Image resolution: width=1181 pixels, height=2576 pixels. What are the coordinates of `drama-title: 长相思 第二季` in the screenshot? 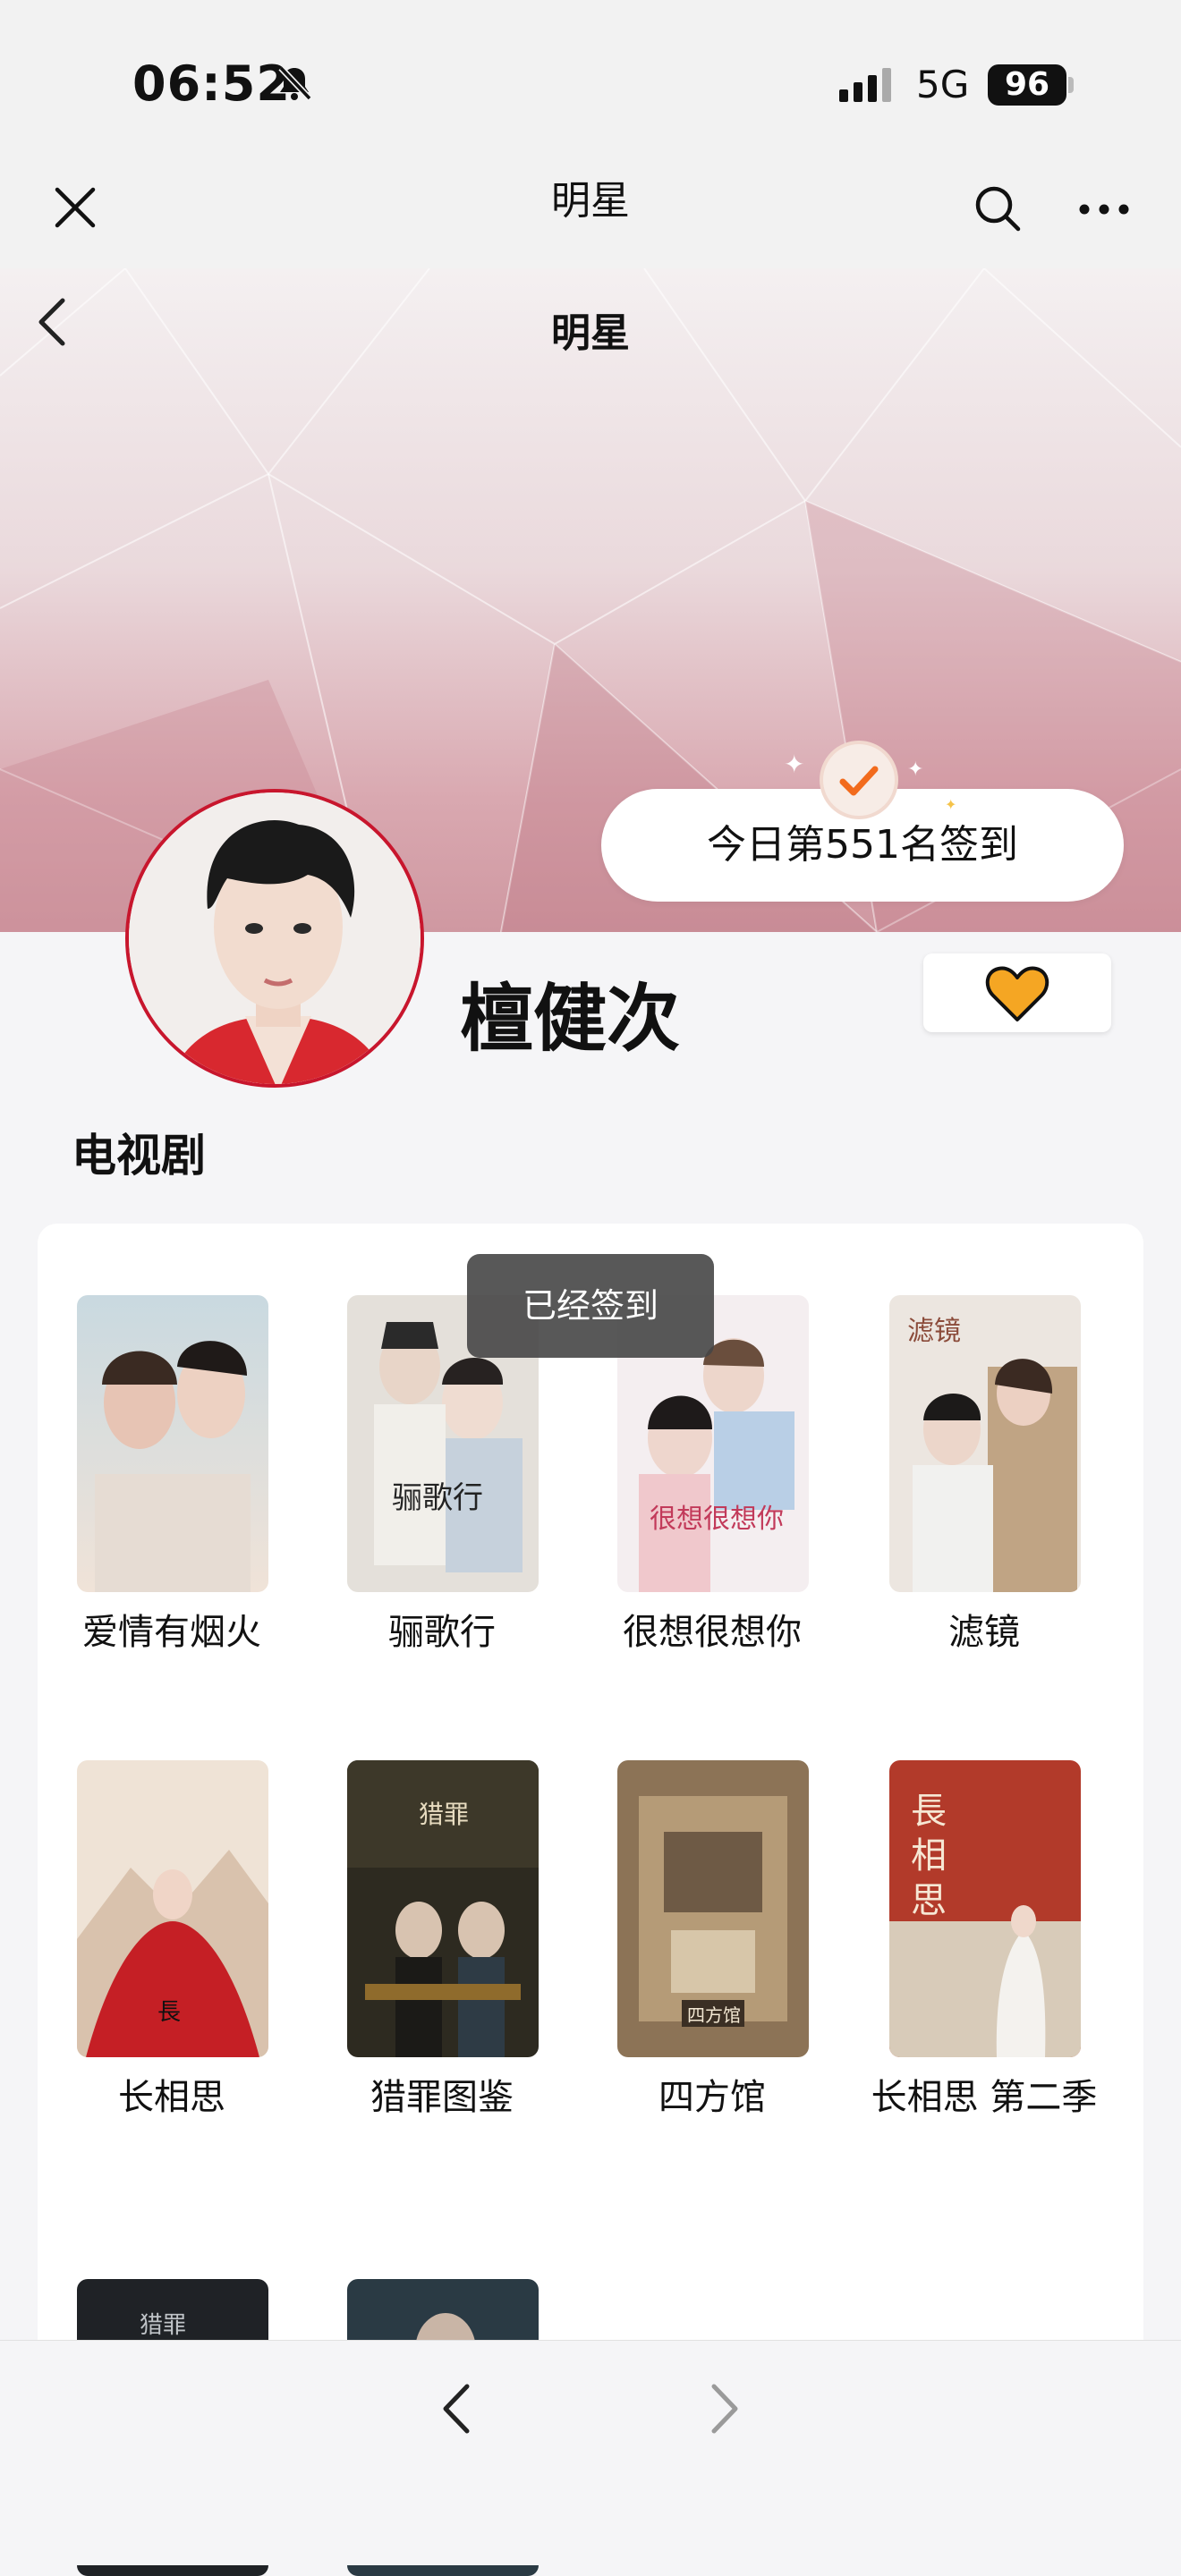 It's located at (984, 2097).